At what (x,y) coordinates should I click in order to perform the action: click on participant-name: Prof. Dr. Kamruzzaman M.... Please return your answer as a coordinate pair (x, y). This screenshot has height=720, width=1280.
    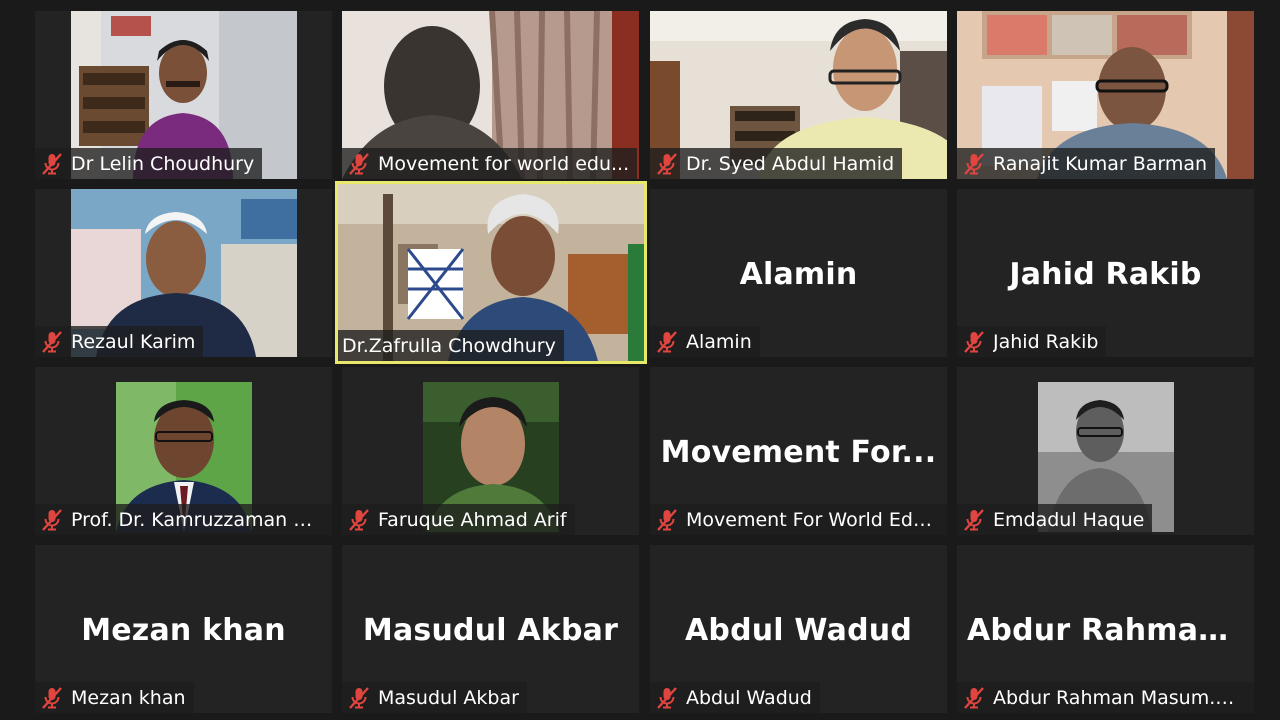
    Looking at the image, I should click on (197, 519).